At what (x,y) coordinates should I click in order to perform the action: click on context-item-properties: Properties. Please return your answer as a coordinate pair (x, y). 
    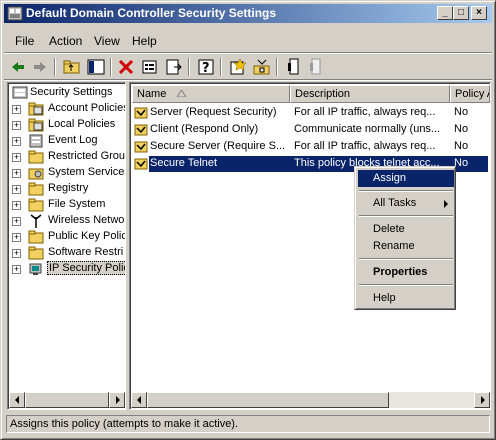
    Looking at the image, I should click on (406, 272).